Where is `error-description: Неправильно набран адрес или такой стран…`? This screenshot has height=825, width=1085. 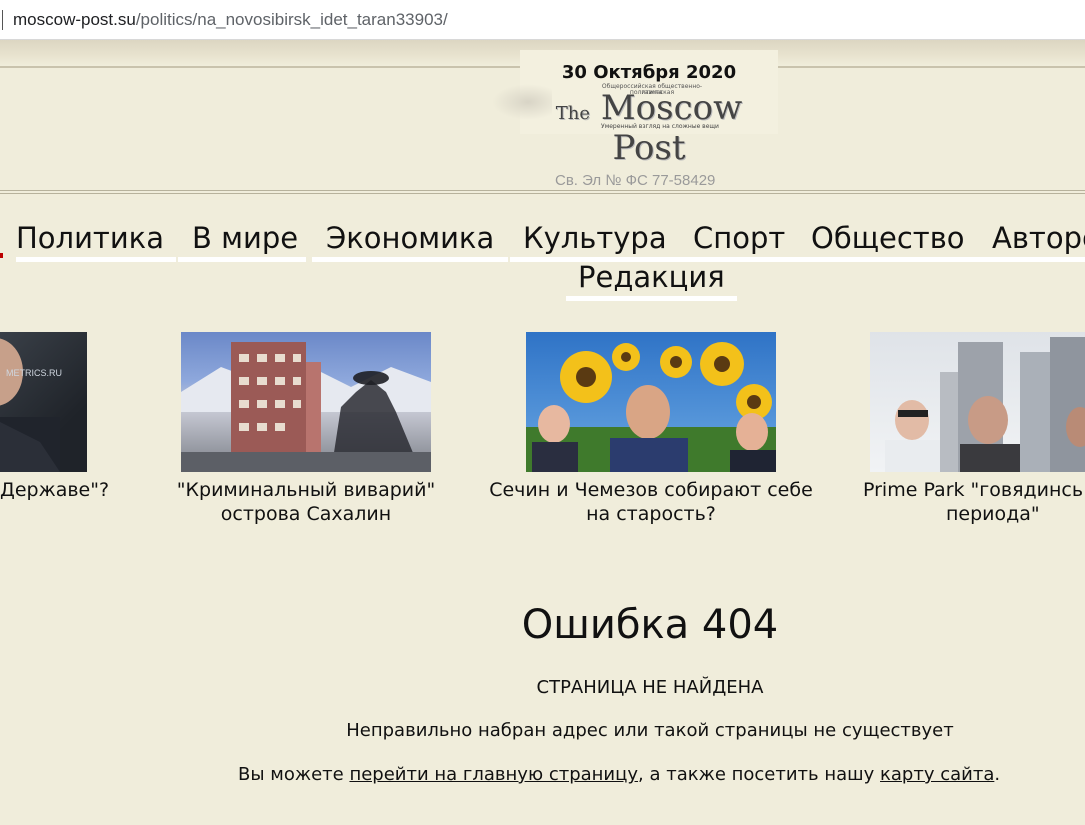 error-description: Неправильно набран адрес или такой стран… is located at coordinates (650, 730).